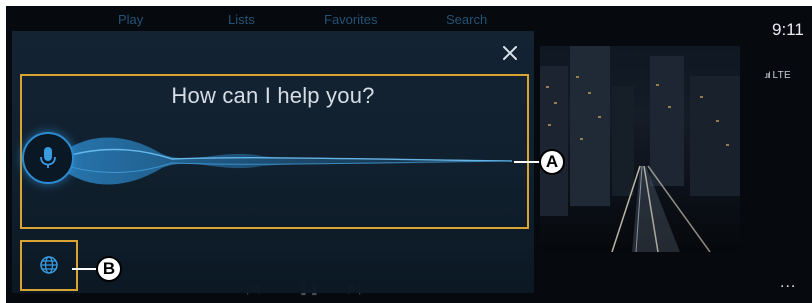  What do you see at coordinates (273, 95) in the screenshot?
I see `assistant-prompt: How can I help you?` at bounding box center [273, 95].